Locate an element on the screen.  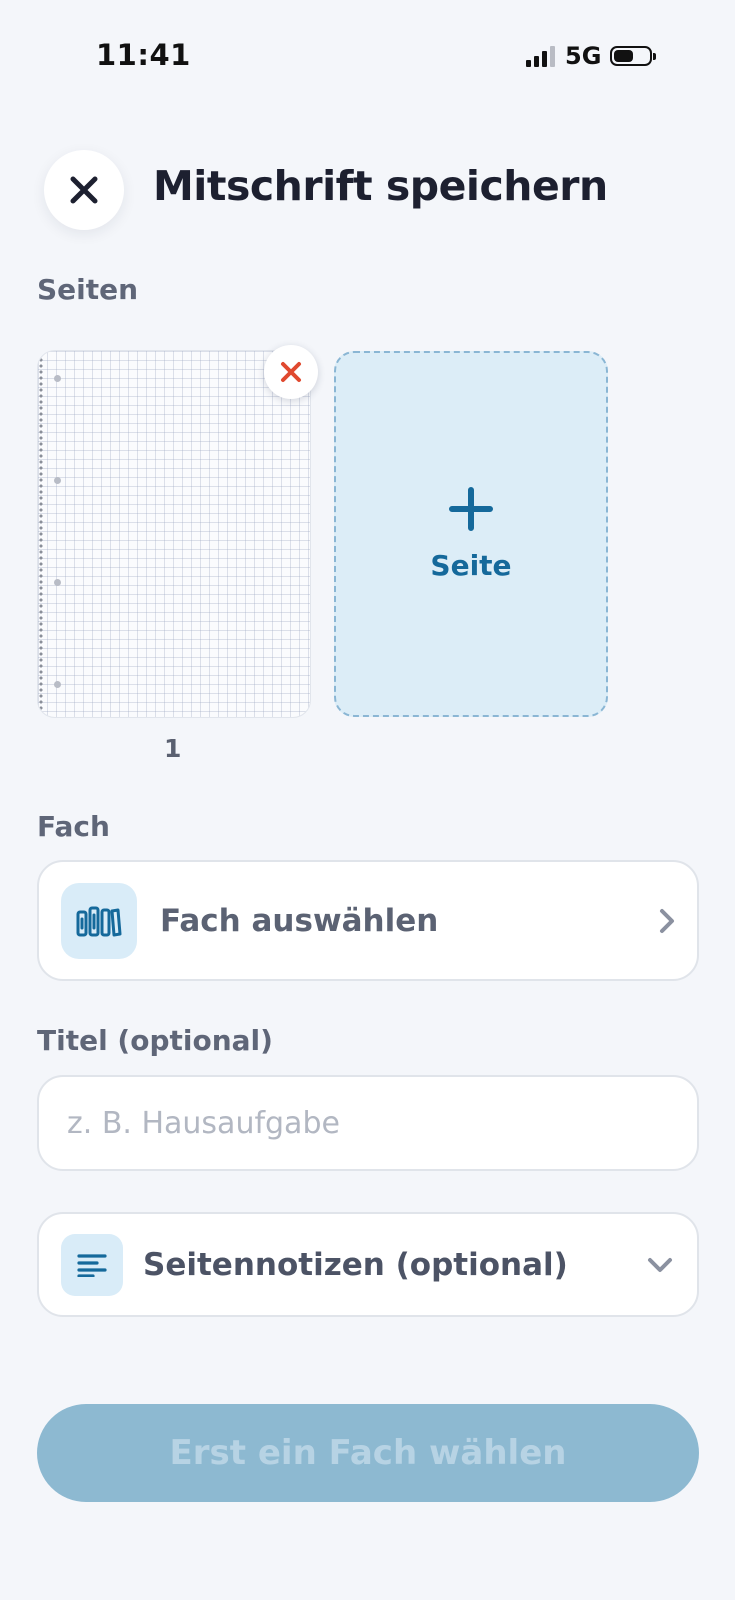
page-thumbnail is located at coordinates (174, 534).